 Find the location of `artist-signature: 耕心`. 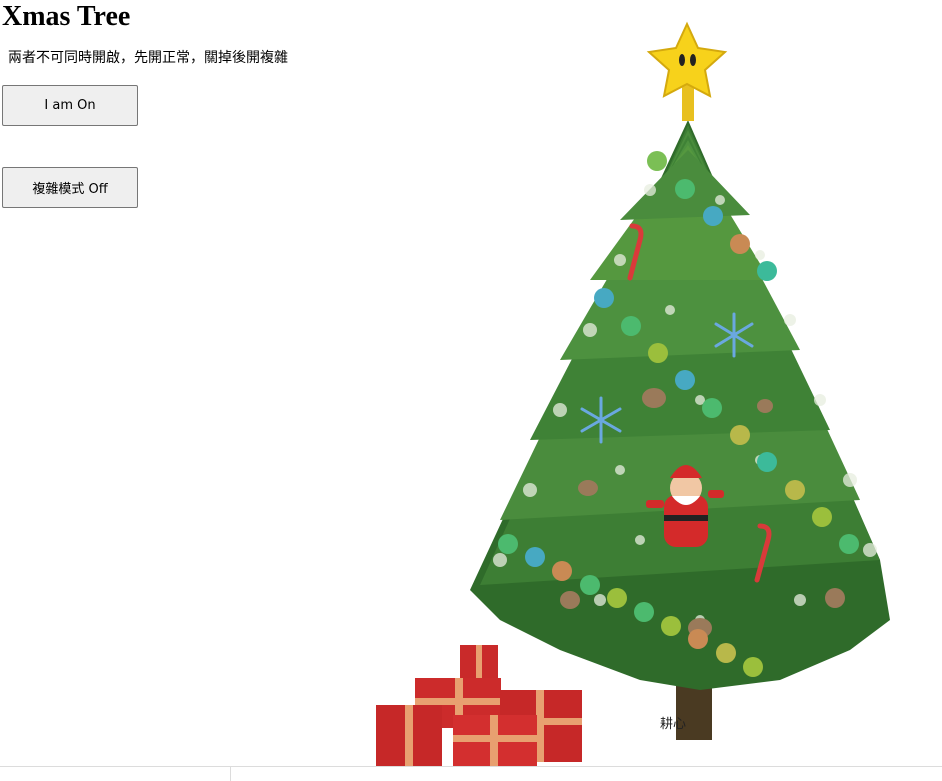

artist-signature: 耕心 is located at coordinates (673, 724).